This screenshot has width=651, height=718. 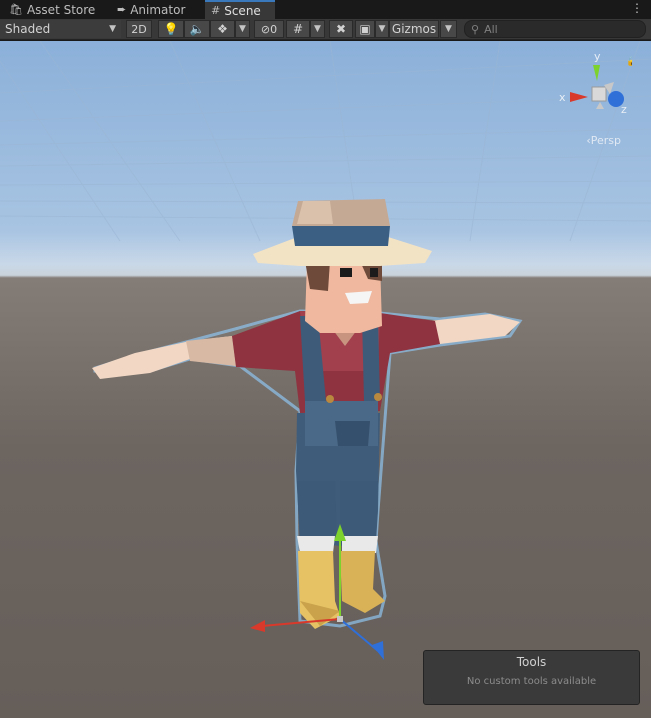 I want to click on grid-toggle-button: #, so click(x=298, y=29).